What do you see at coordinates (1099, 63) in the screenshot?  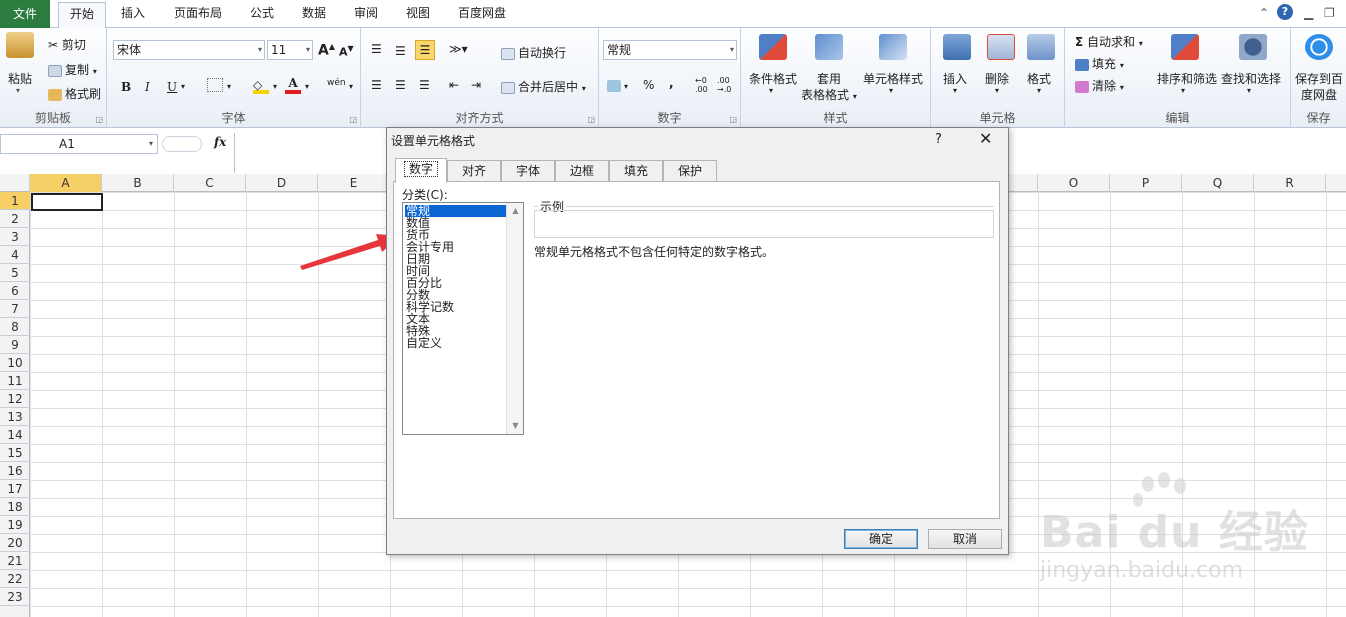 I see `fill-button: 填充 ▾` at bounding box center [1099, 63].